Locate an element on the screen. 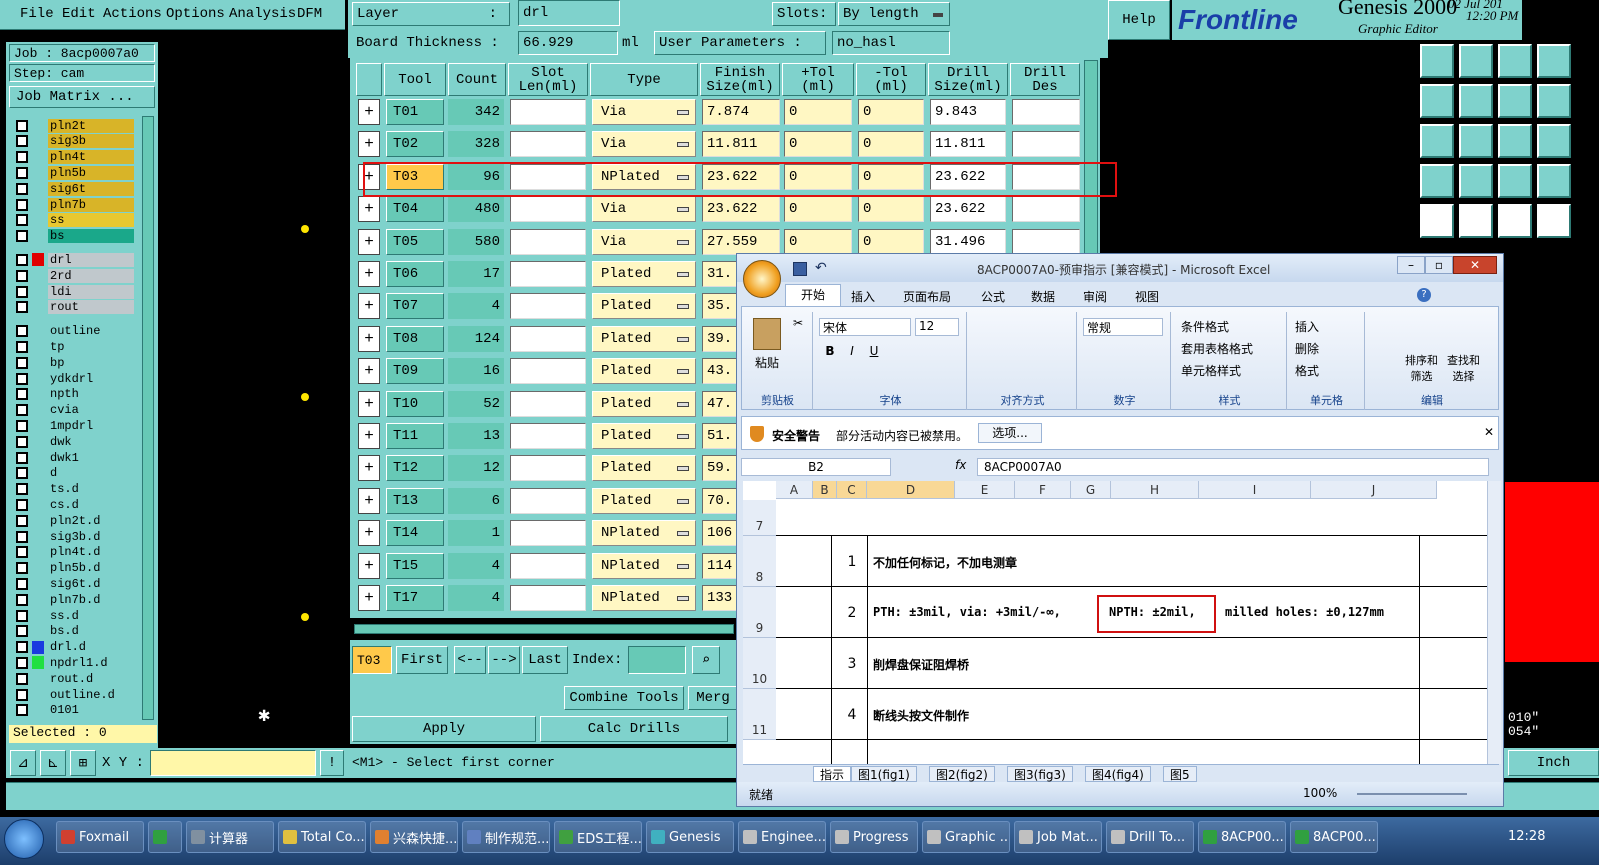  layer-row: ldi is located at coordinates (75, 291).